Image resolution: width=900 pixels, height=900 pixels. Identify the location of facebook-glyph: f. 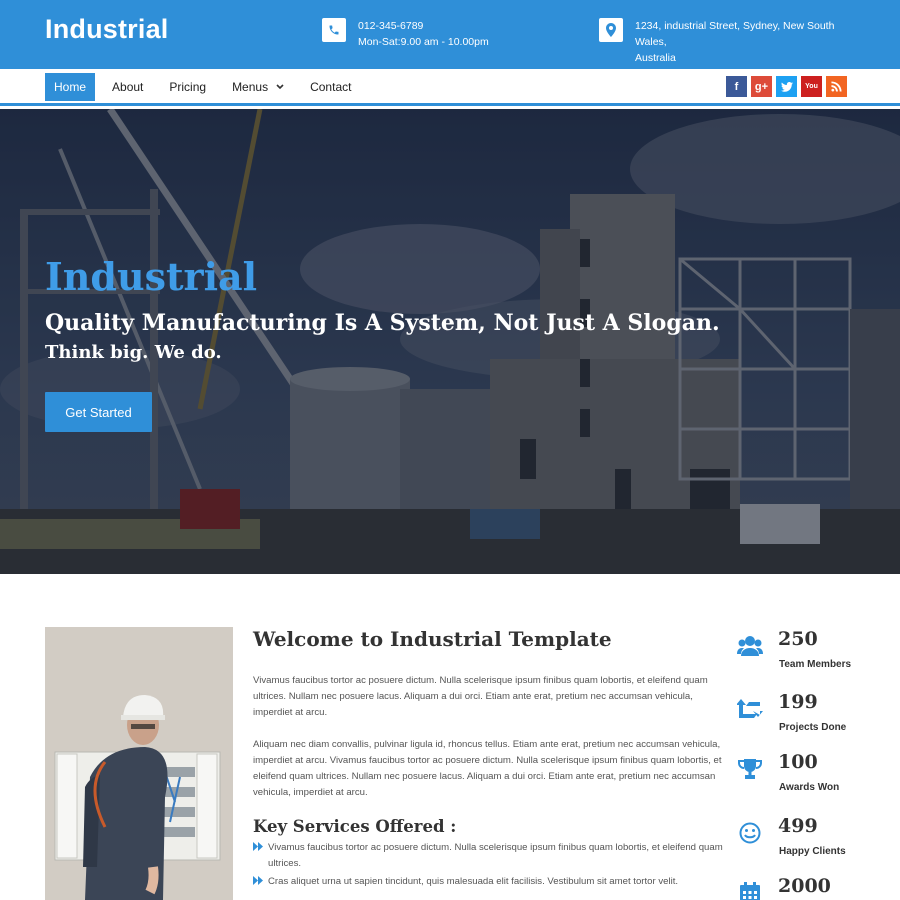
(736, 86).